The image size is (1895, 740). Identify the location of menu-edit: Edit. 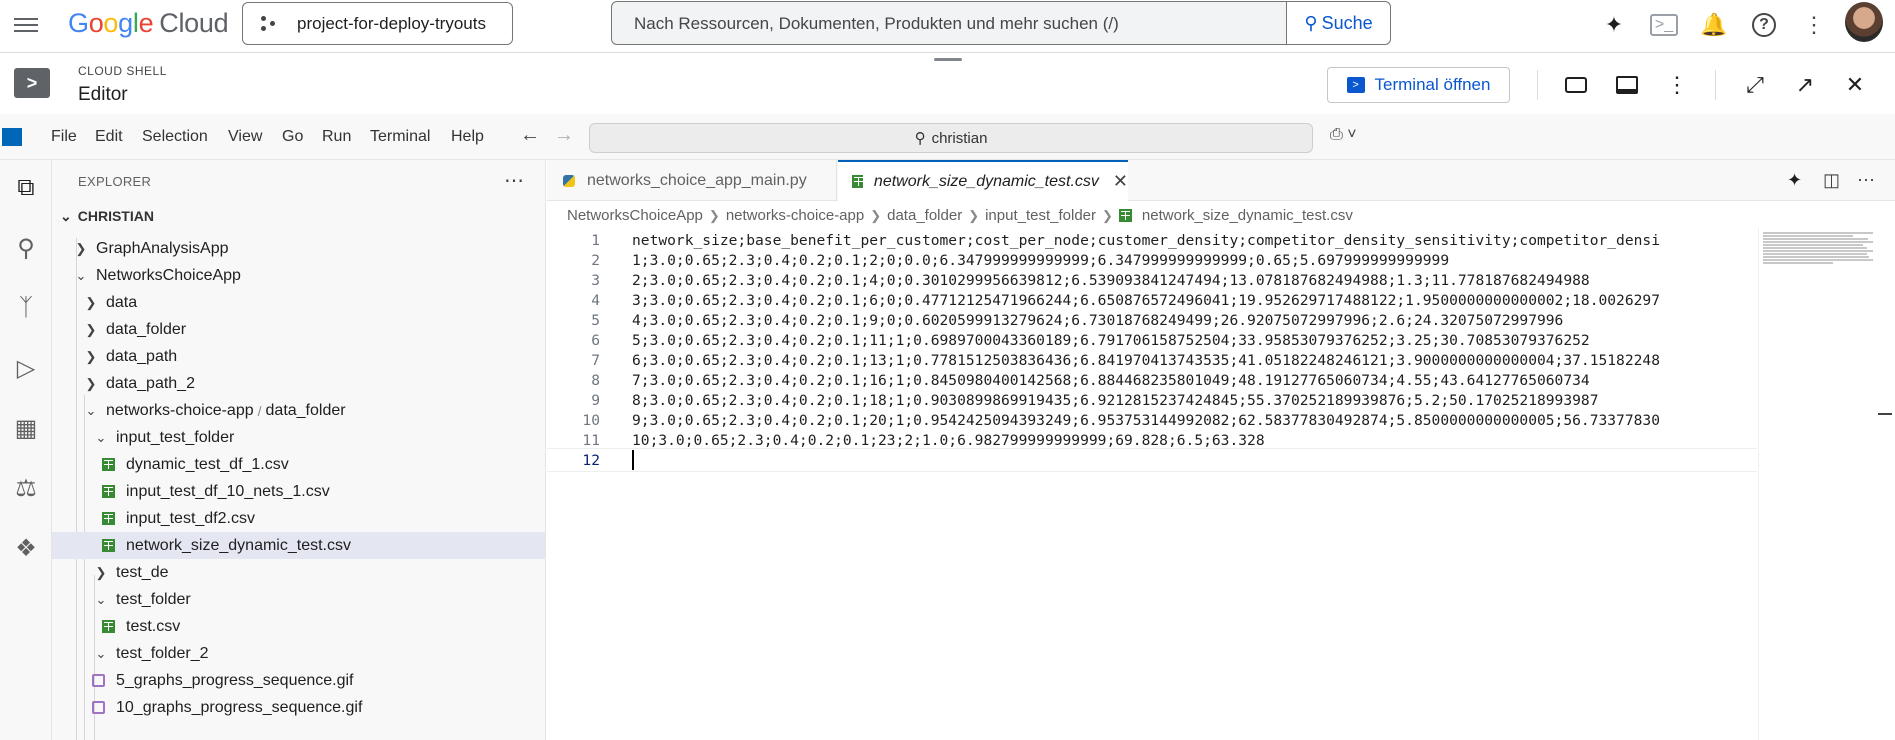
(109, 137).